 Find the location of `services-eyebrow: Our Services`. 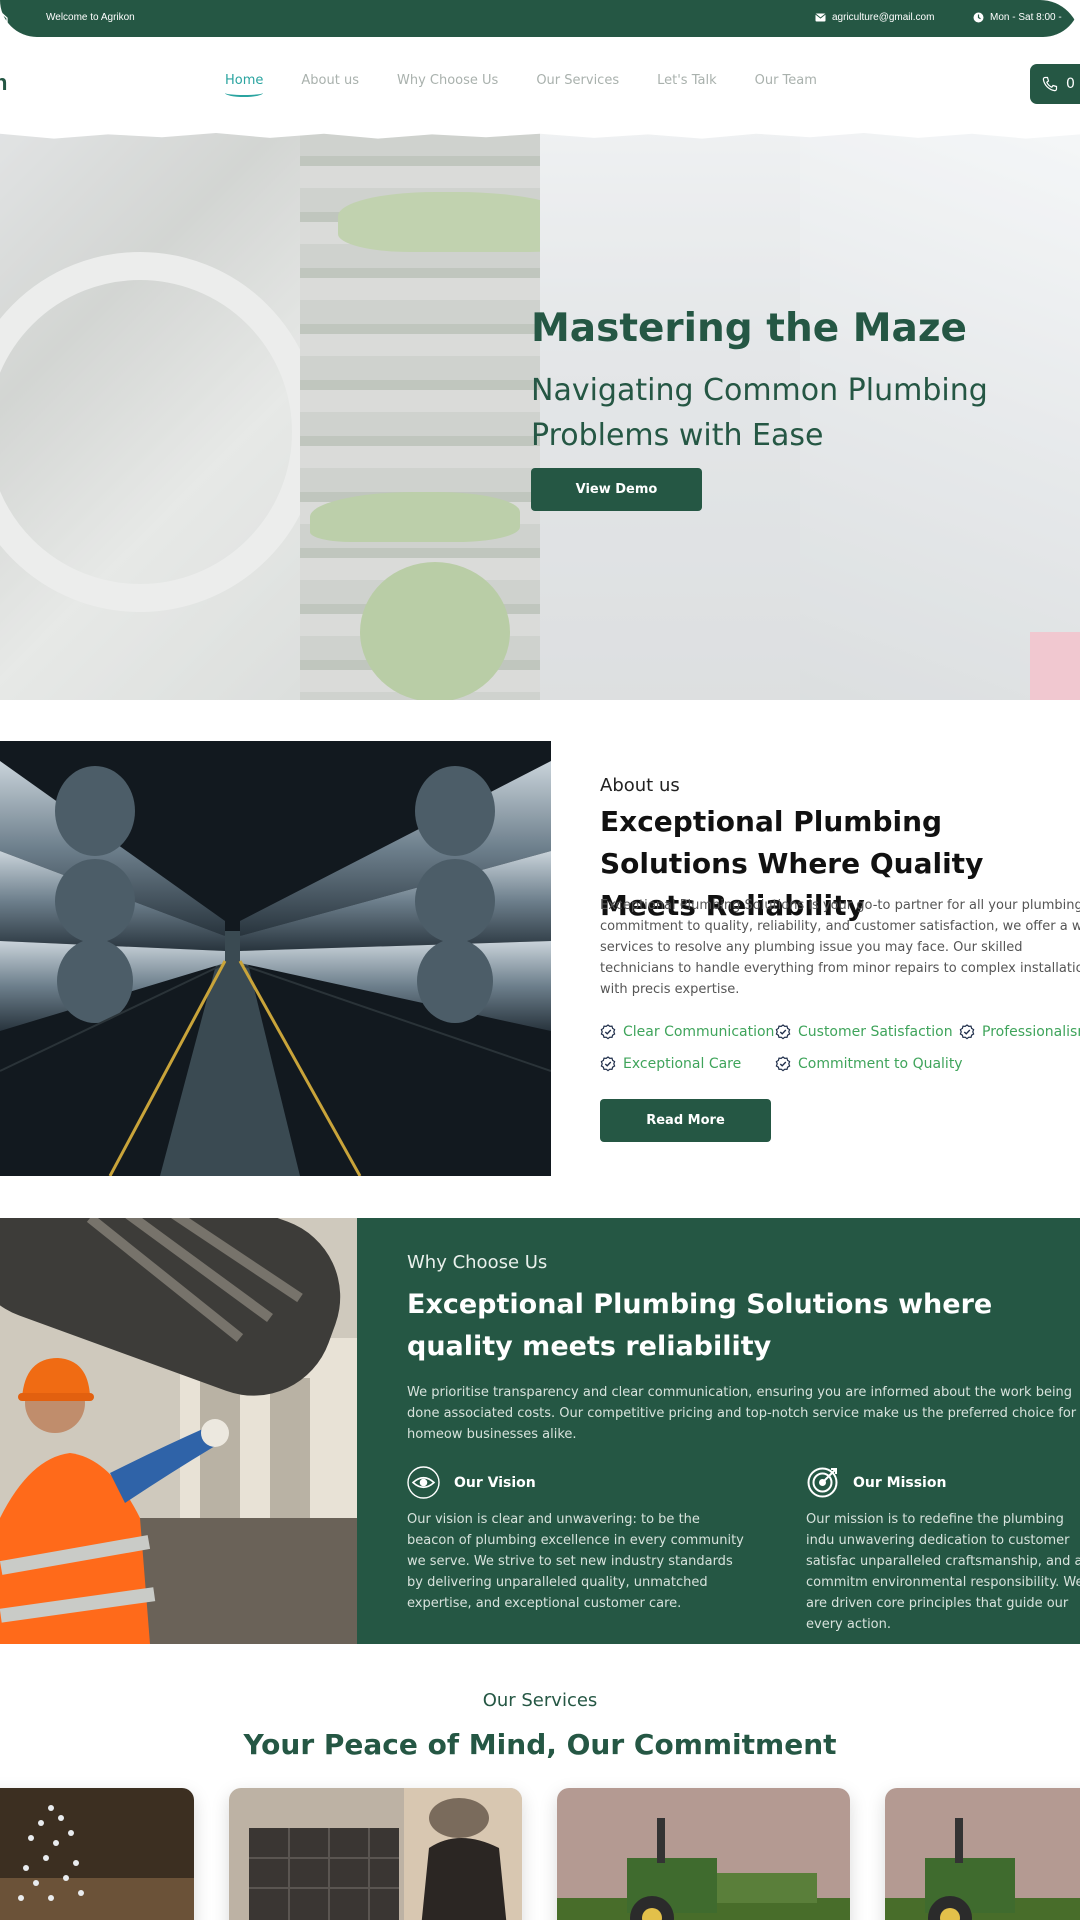

services-eyebrow: Our Services is located at coordinates (540, 1700).